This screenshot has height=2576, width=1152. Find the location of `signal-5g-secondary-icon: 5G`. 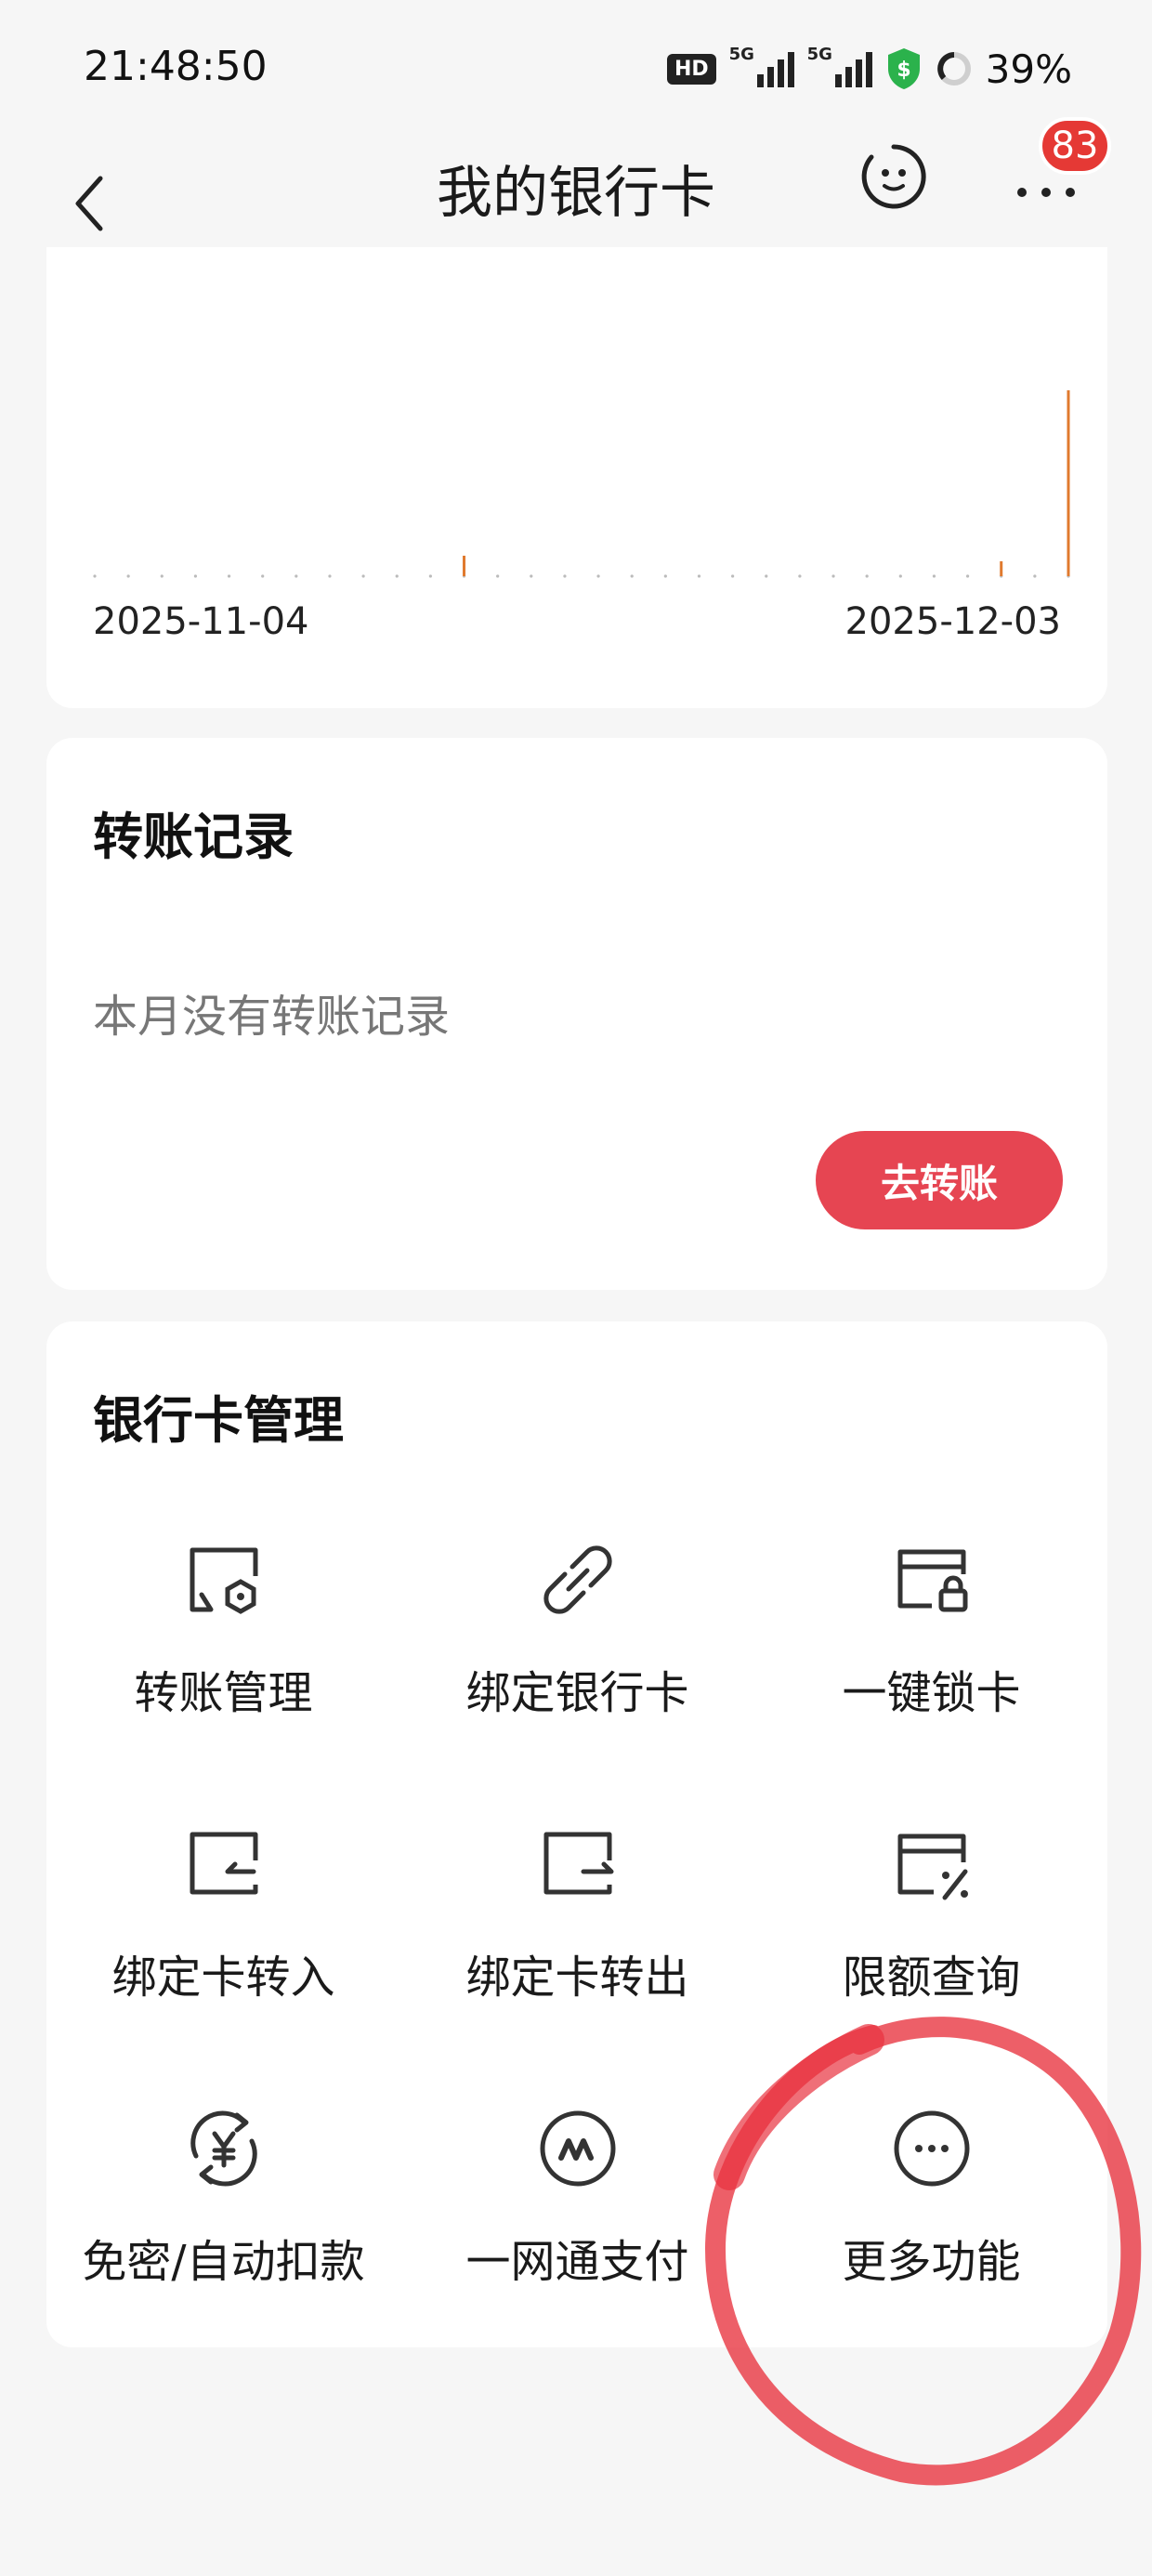

signal-5g-secondary-icon: 5G is located at coordinates (839, 66).